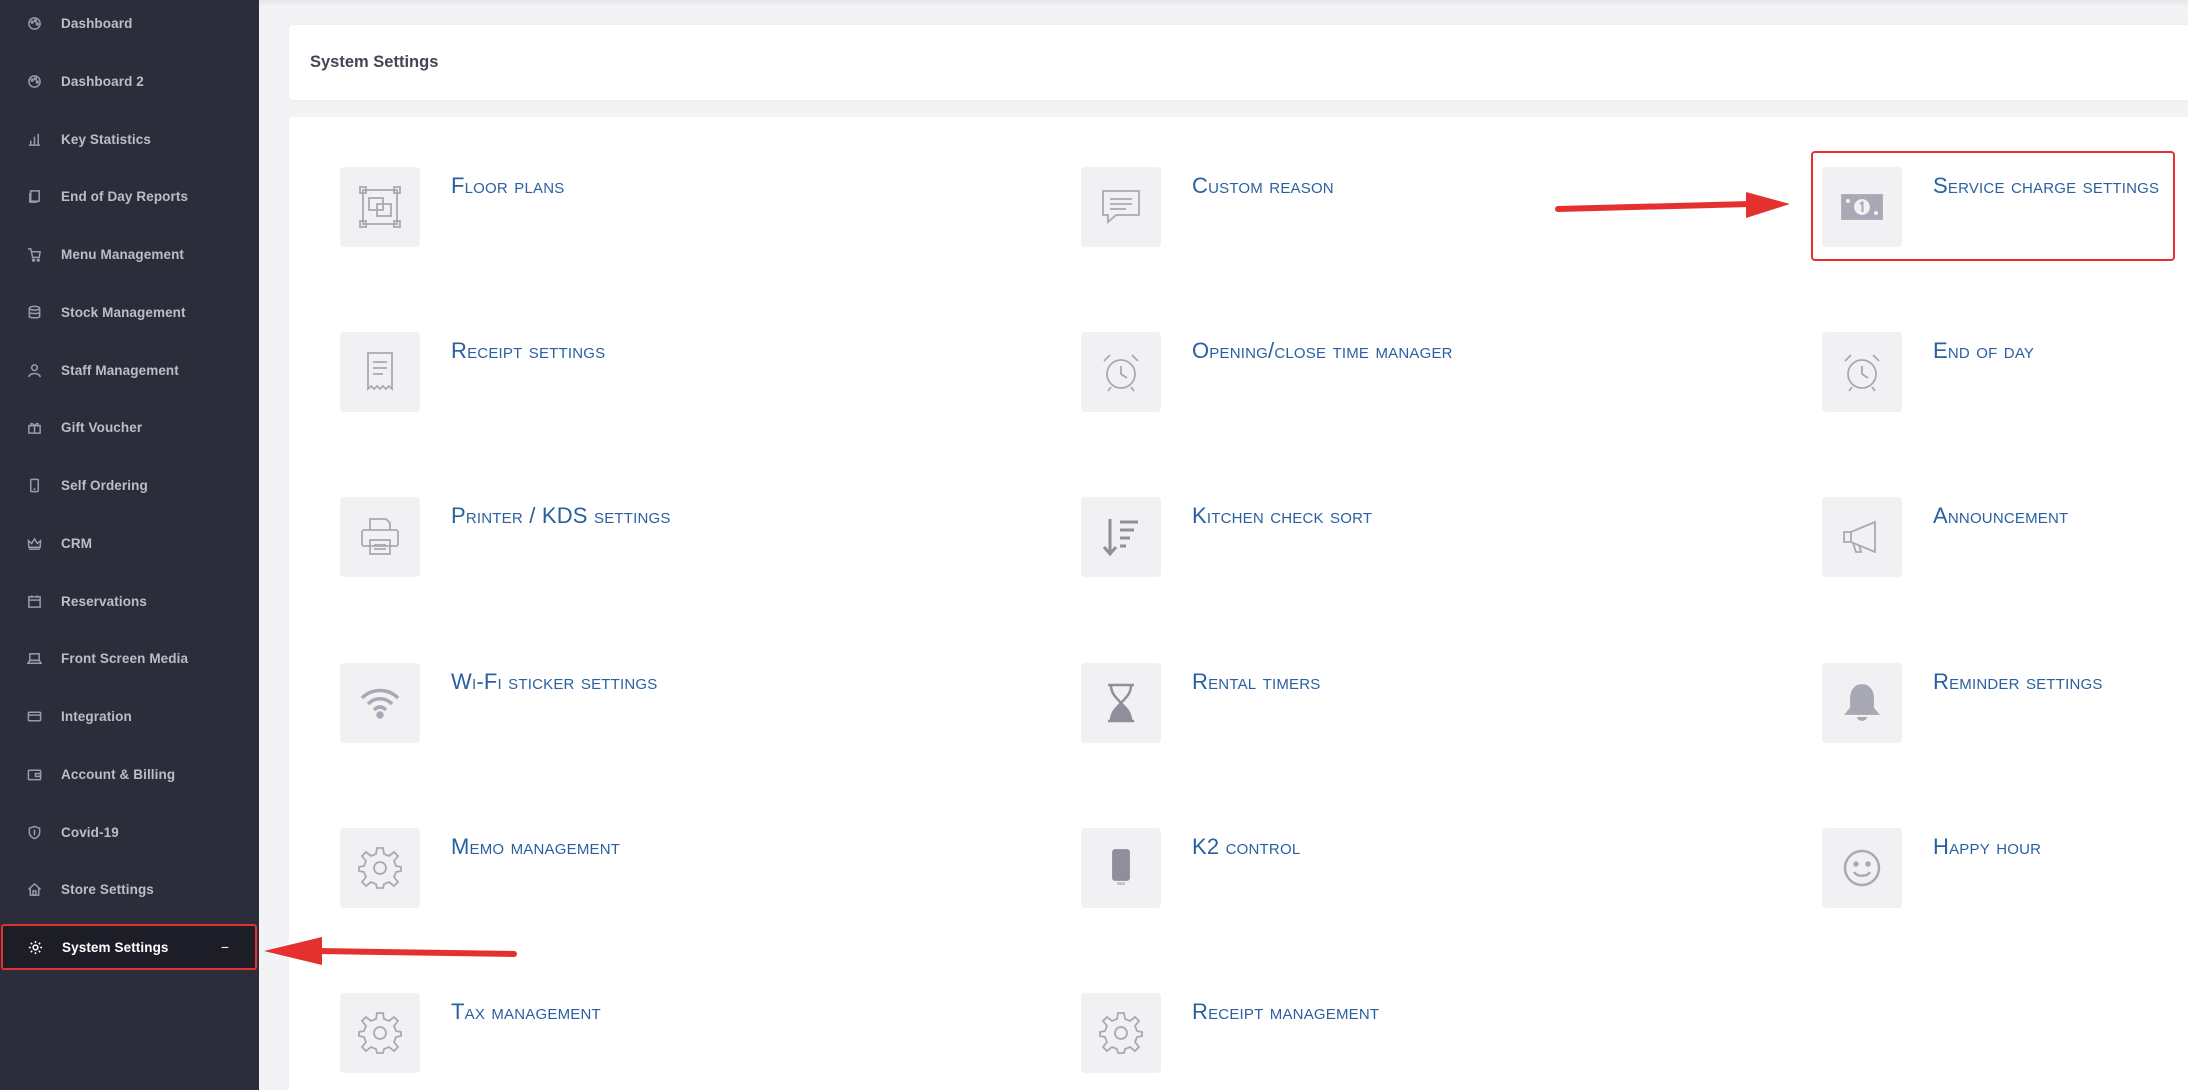 This screenshot has height=1090, width=2188. Describe the element at coordinates (700, 1041) in the screenshot. I see `tile-tax-management: Tax management` at that location.